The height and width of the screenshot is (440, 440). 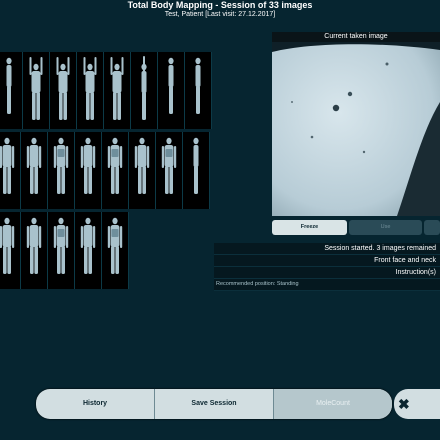 What do you see at coordinates (417, 404) in the screenshot?
I see `close-button: ✖` at bounding box center [417, 404].